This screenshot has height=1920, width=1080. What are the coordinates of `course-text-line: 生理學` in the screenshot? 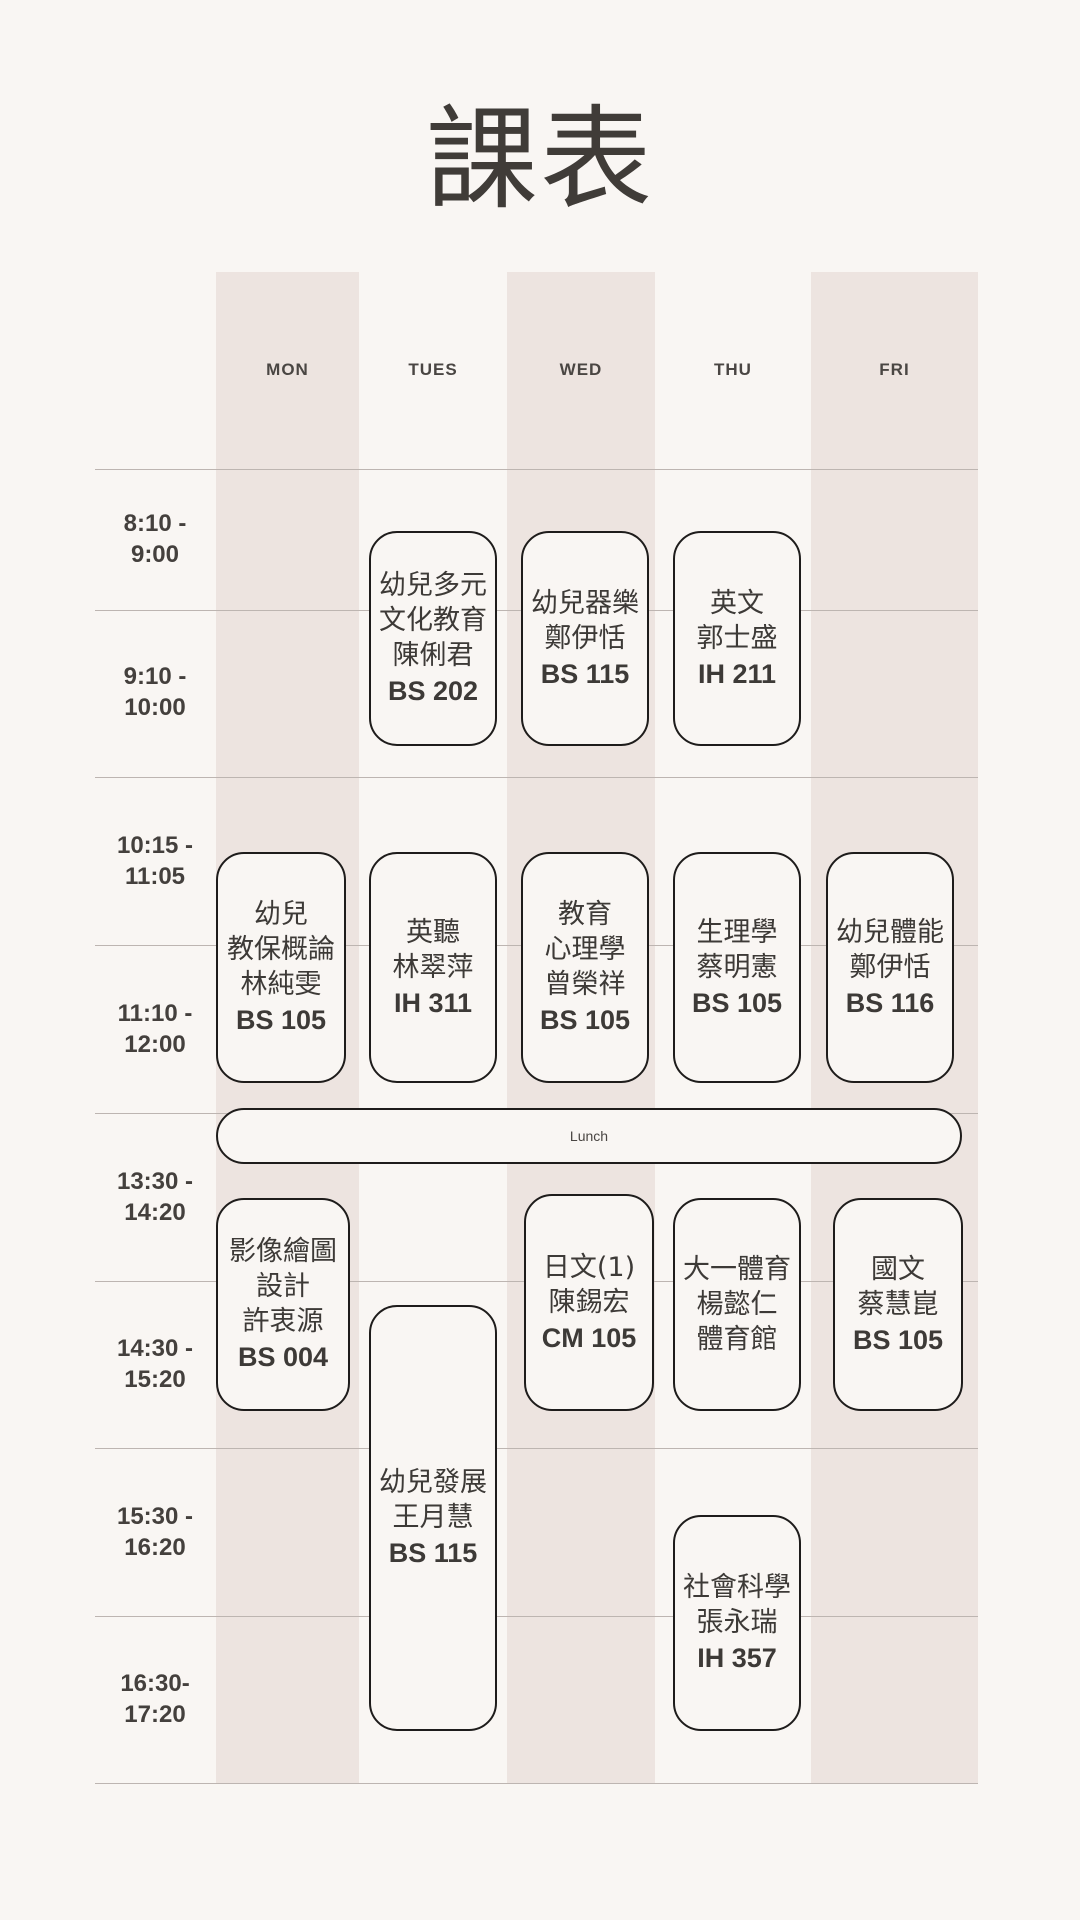 It's located at (737, 932).